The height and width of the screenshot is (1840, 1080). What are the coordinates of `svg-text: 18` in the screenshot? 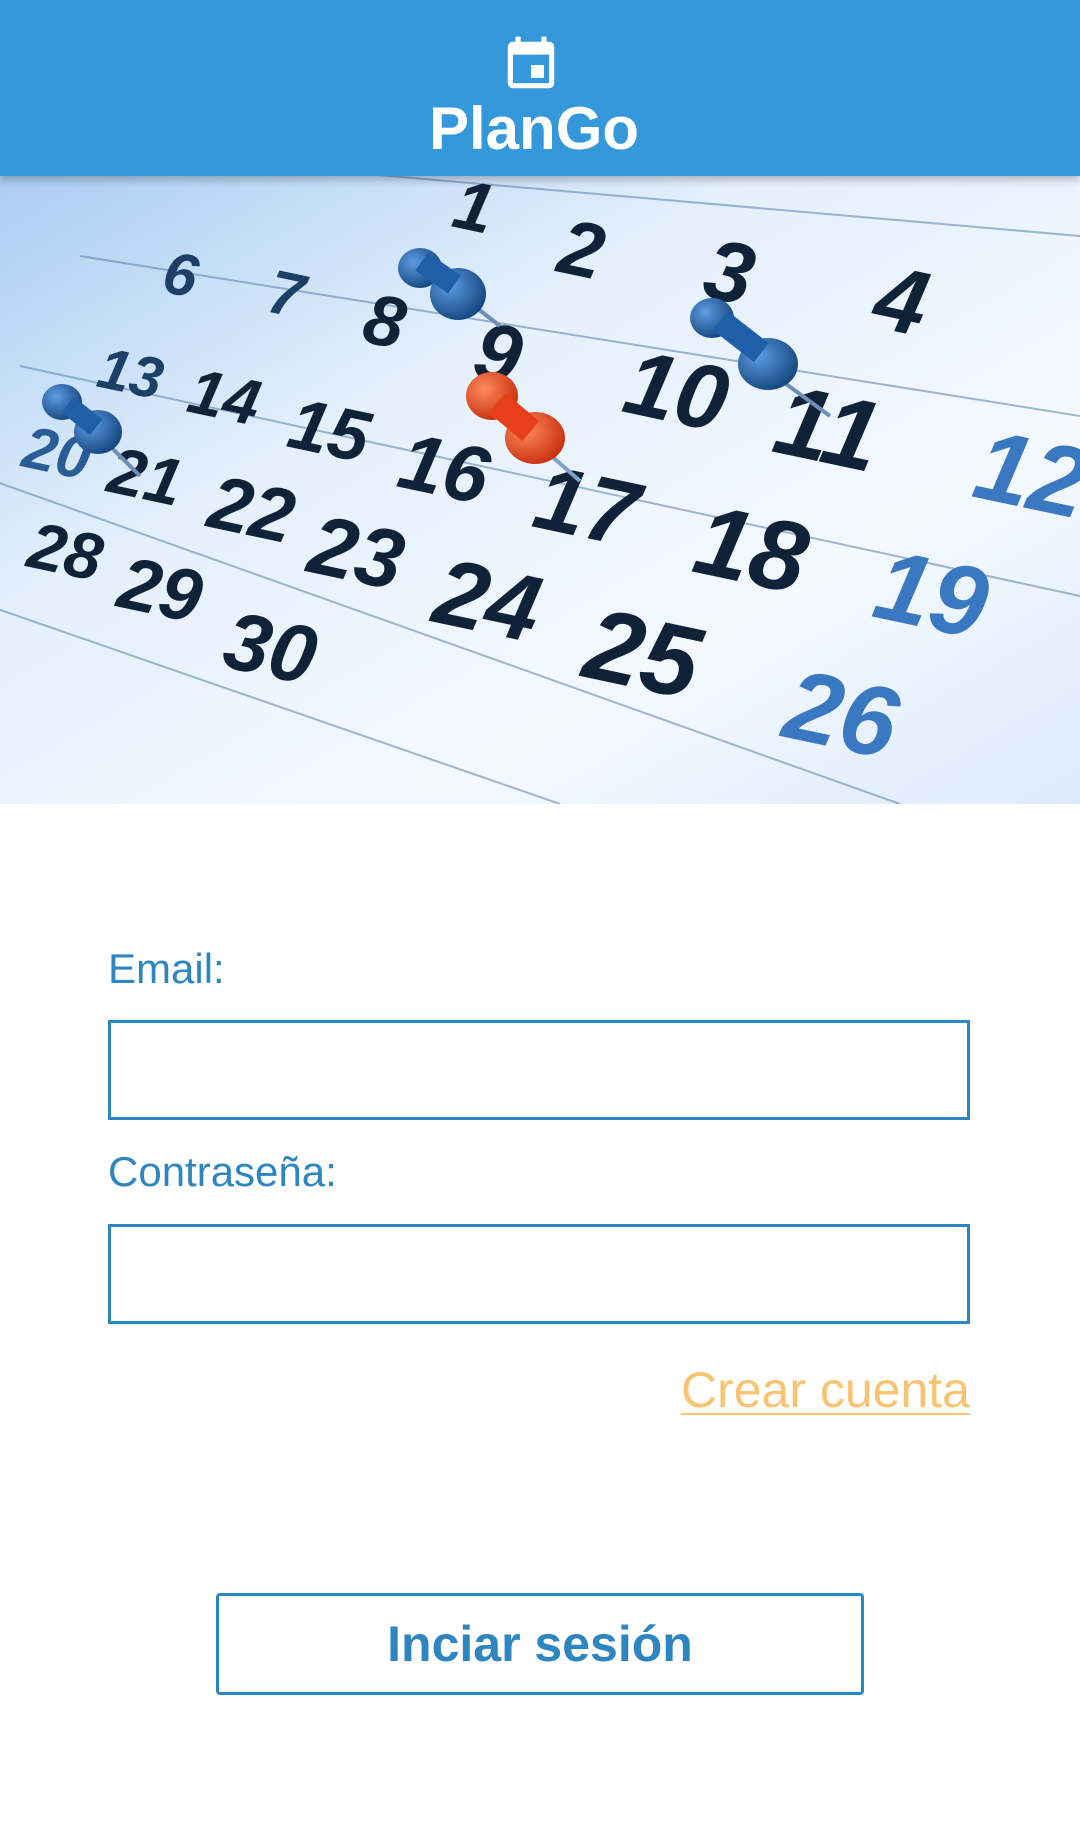 It's located at (751, 549).